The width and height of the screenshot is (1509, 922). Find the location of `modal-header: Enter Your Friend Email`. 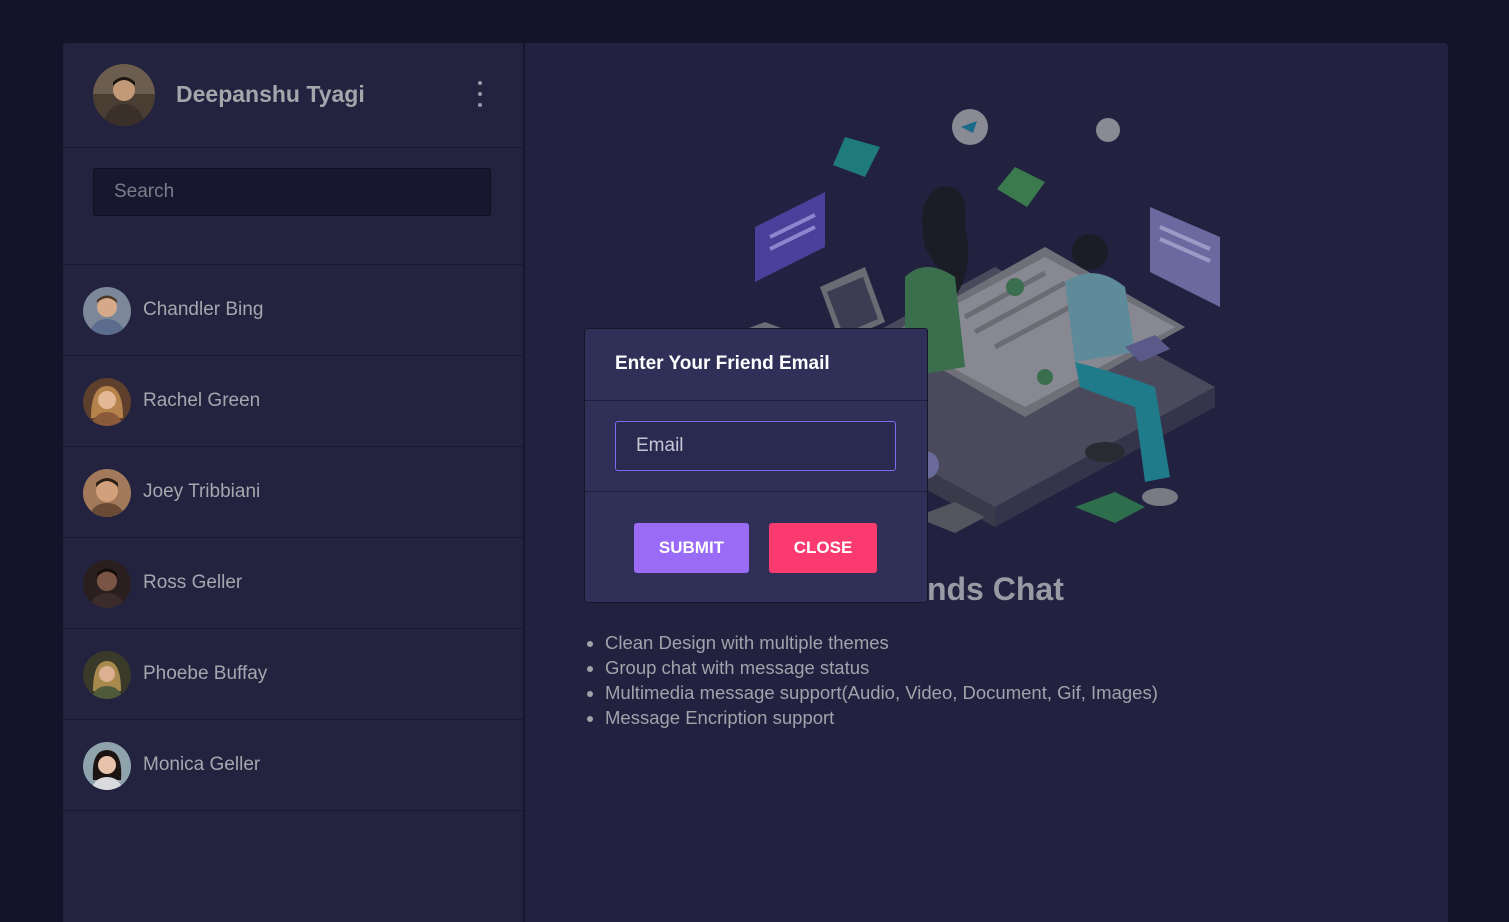

modal-header: Enter Your Friend Email is located at coordinates (756, 365).